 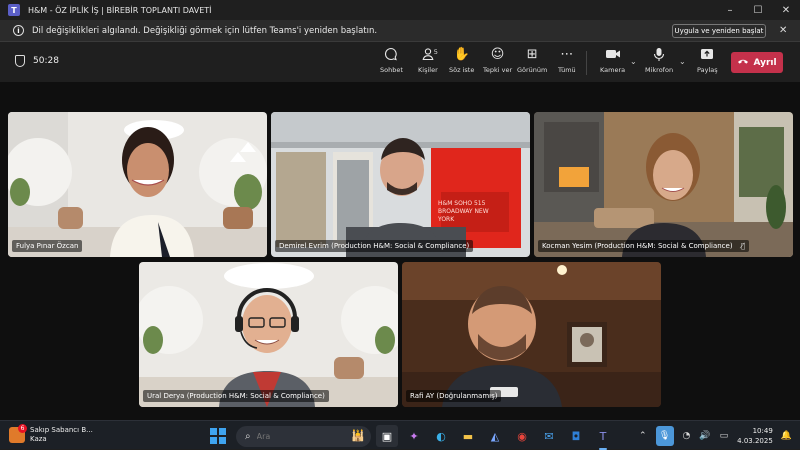 What do you see at coordinates (743, 62) in the screenshot?
I see `hang-up-icon` at bounding box center [743, 62].